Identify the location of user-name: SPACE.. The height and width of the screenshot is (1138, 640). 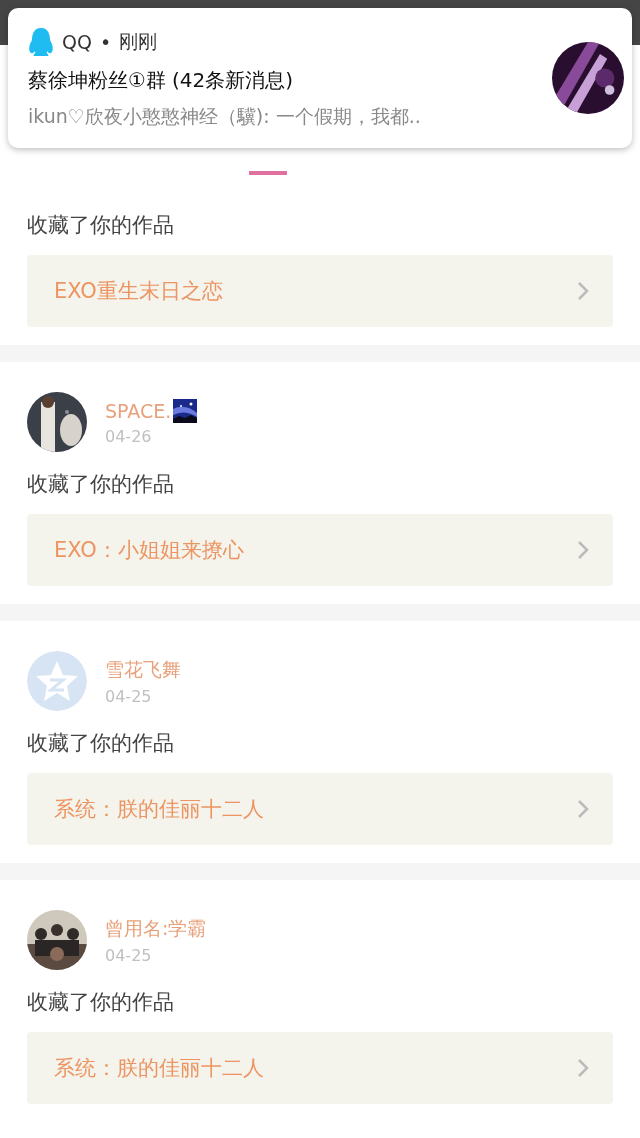
(138, 410).